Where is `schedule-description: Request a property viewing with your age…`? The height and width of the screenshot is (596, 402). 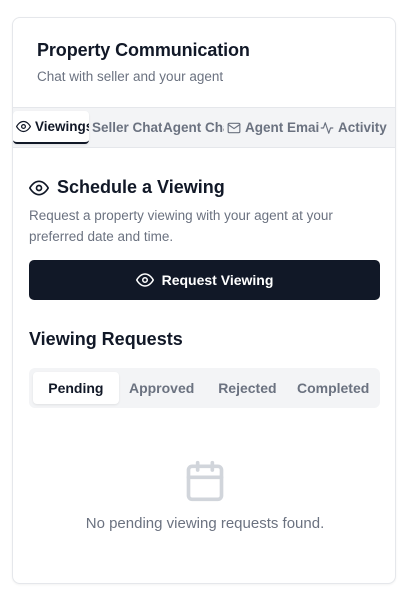 schedule-description: Request a property viewing with your age… is located at coordinates (181, 226).